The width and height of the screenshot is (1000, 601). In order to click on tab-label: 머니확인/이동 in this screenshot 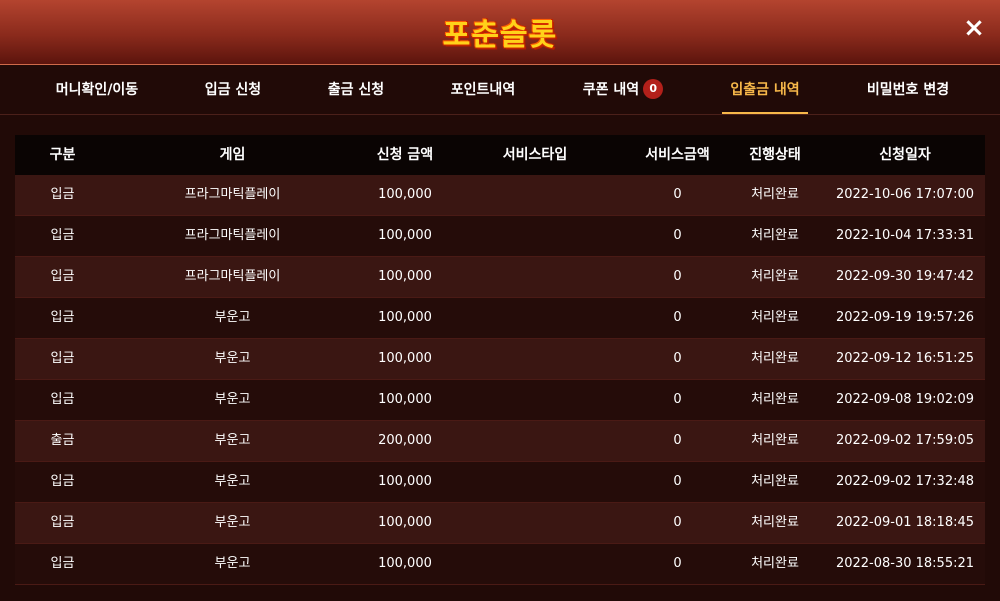, I will do `click(97, 90)`.